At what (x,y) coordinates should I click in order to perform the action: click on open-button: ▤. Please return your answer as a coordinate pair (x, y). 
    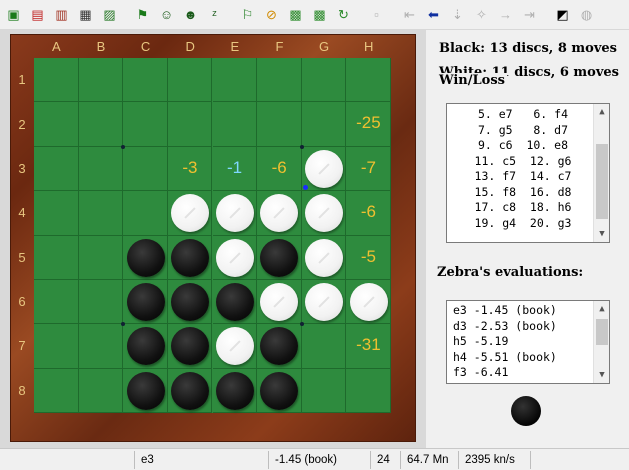
    Looking at the image, I should click on (37, 14).